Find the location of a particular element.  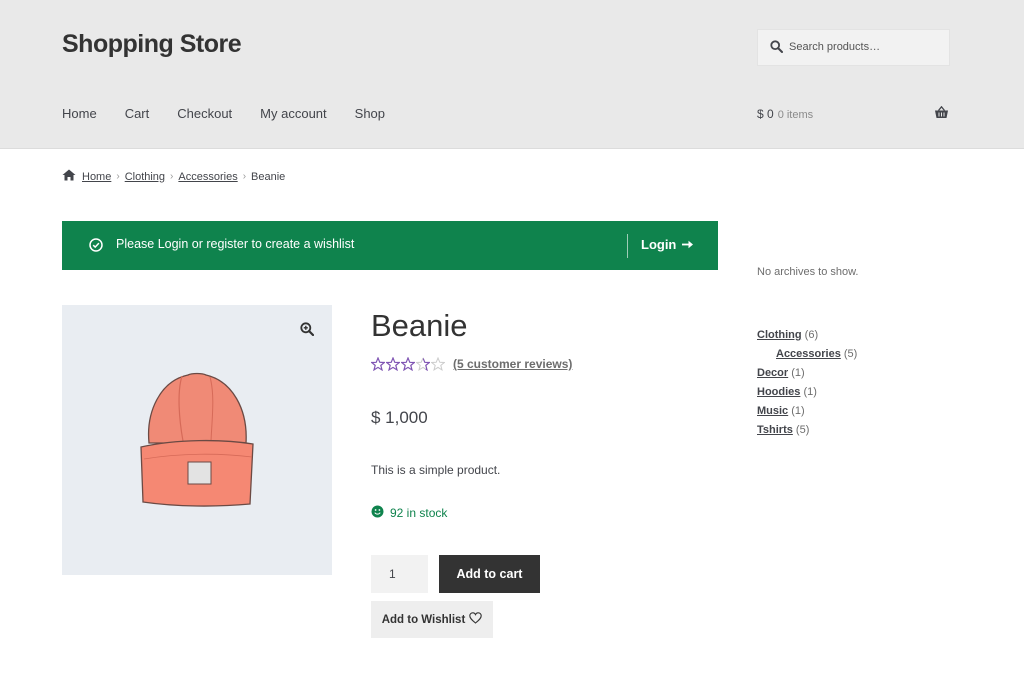

beanie-image is located at coordinates (197, 439).